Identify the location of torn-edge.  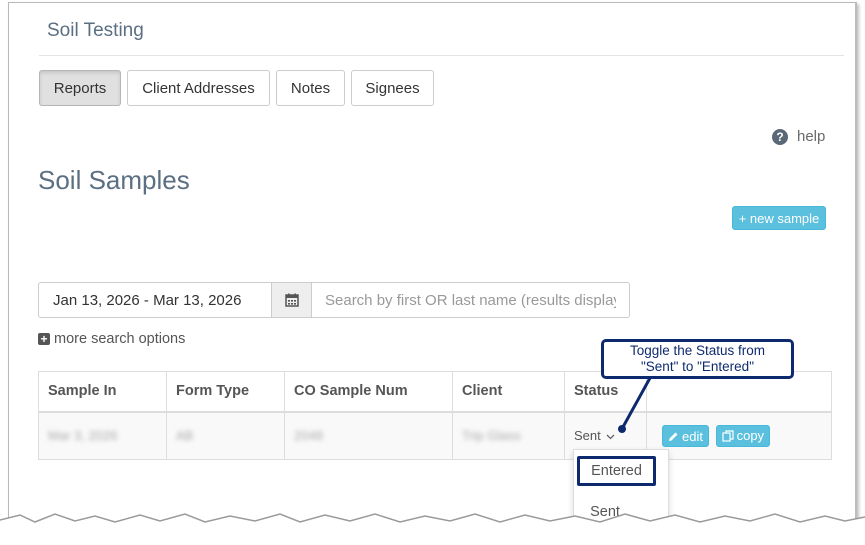
(432, 529).